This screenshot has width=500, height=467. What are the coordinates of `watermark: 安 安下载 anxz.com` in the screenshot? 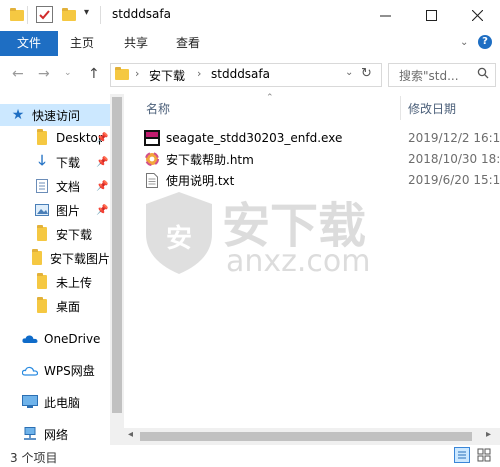 It's located at (257, 233).